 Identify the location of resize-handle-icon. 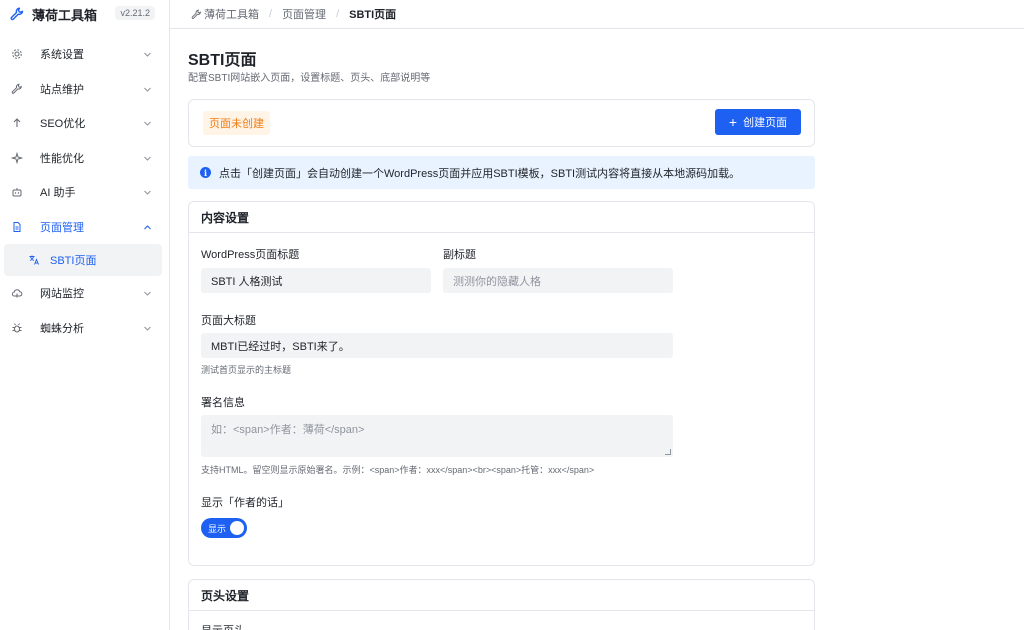
(668, 452).